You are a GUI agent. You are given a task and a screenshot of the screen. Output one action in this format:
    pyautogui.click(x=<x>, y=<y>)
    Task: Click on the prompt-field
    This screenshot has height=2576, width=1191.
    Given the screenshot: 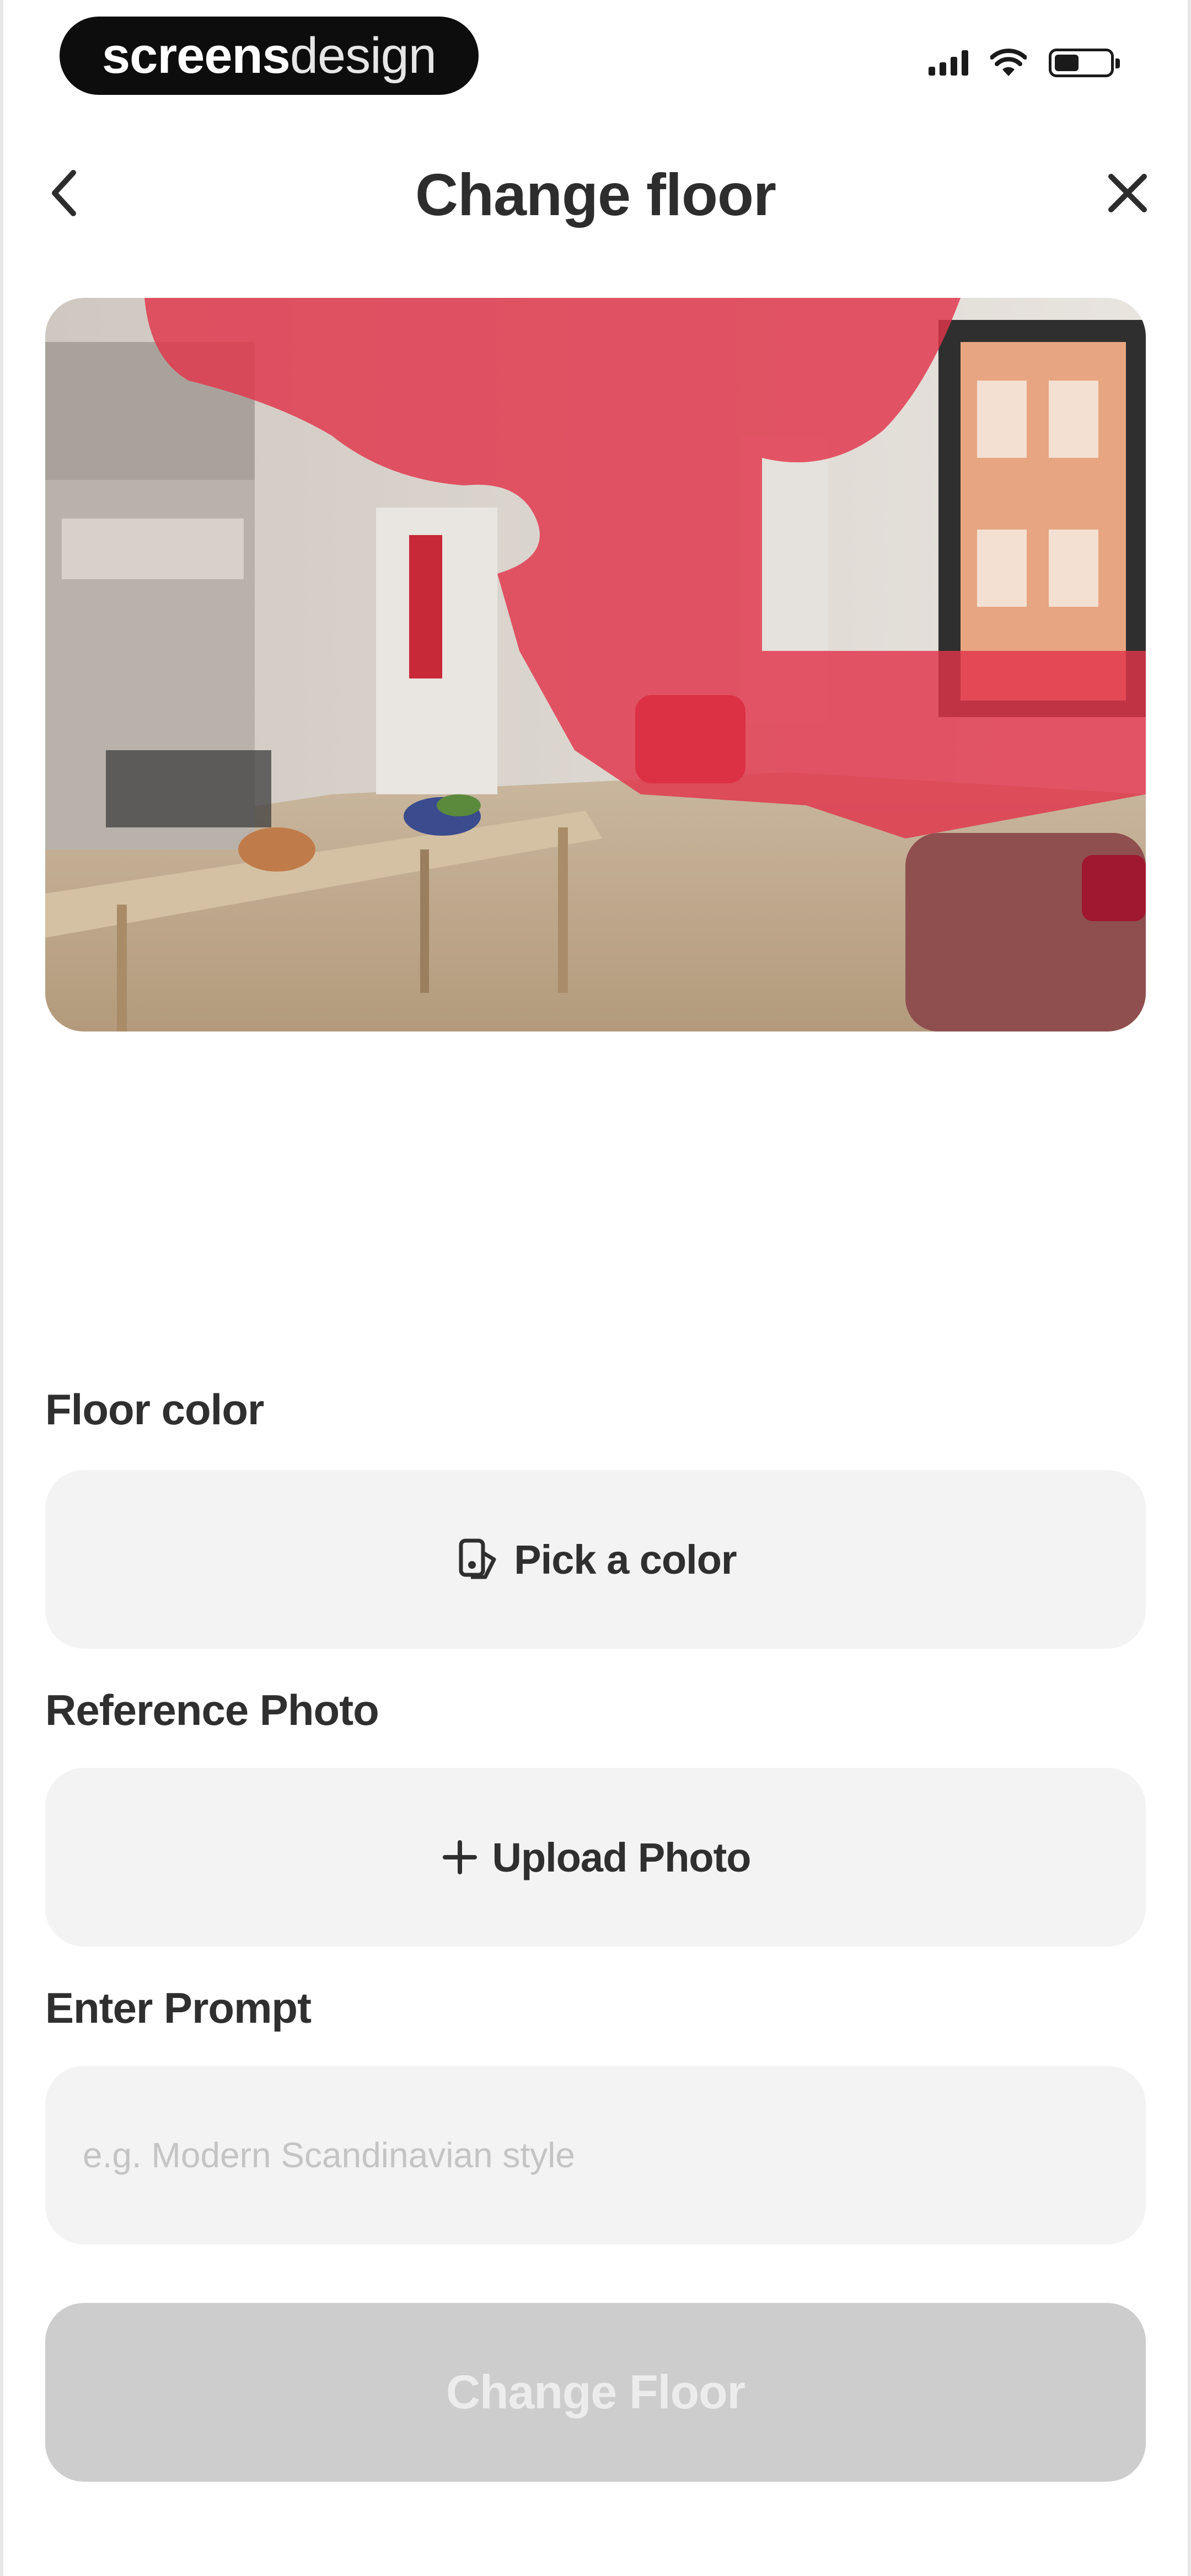 What is the action you would take?
    pyautogui.click(x=595, y=2155)
    